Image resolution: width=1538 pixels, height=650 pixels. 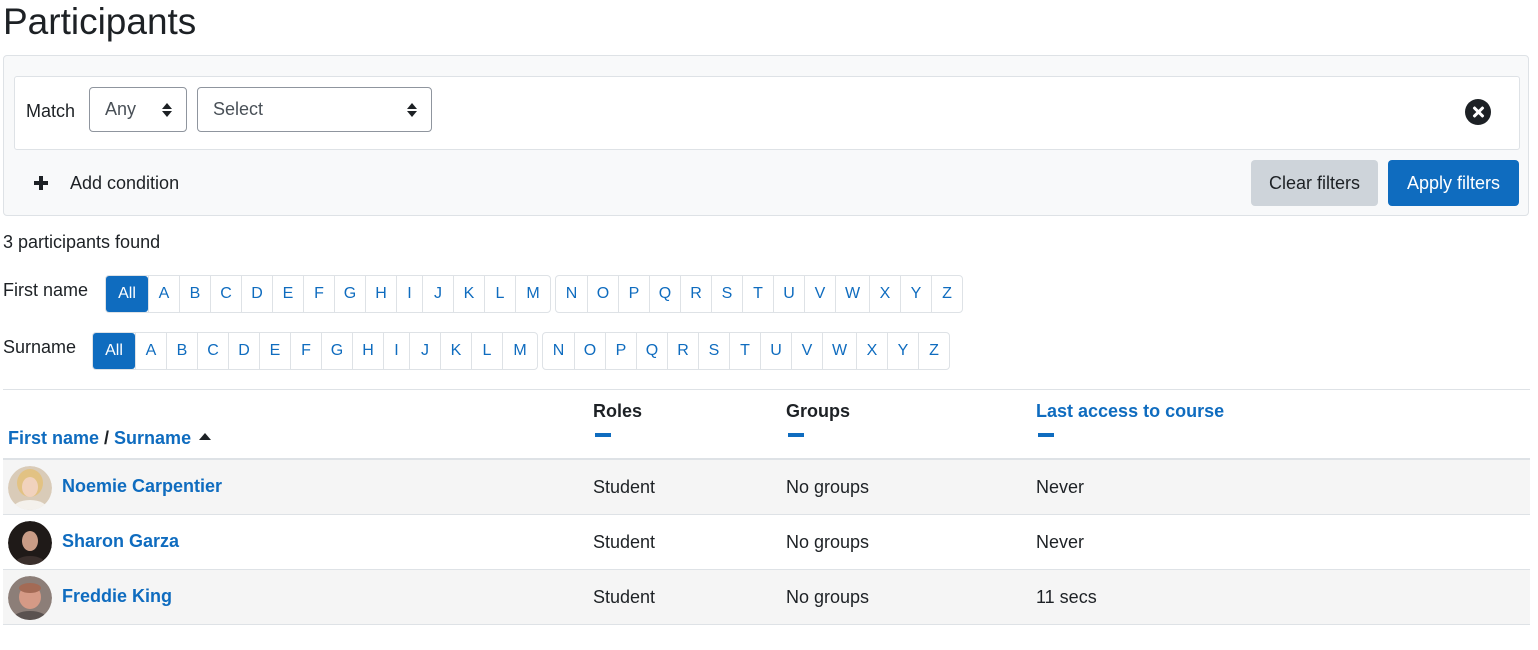 I want to click on filter-type-select: Select, so click(x=314, y=109).